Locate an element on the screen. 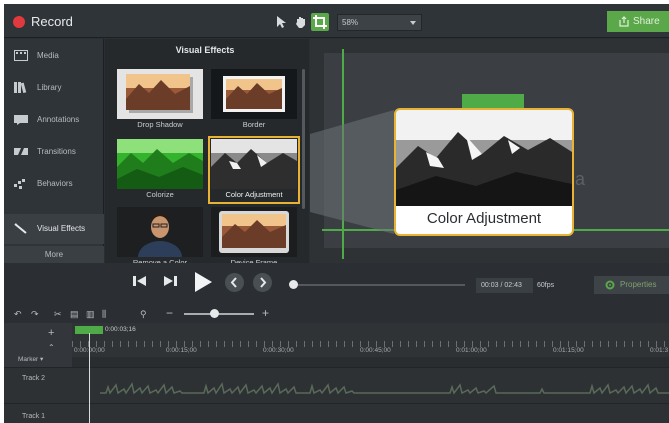 This screenshot has height=423, width=669. share-icon is located at coordinates (624, 23).